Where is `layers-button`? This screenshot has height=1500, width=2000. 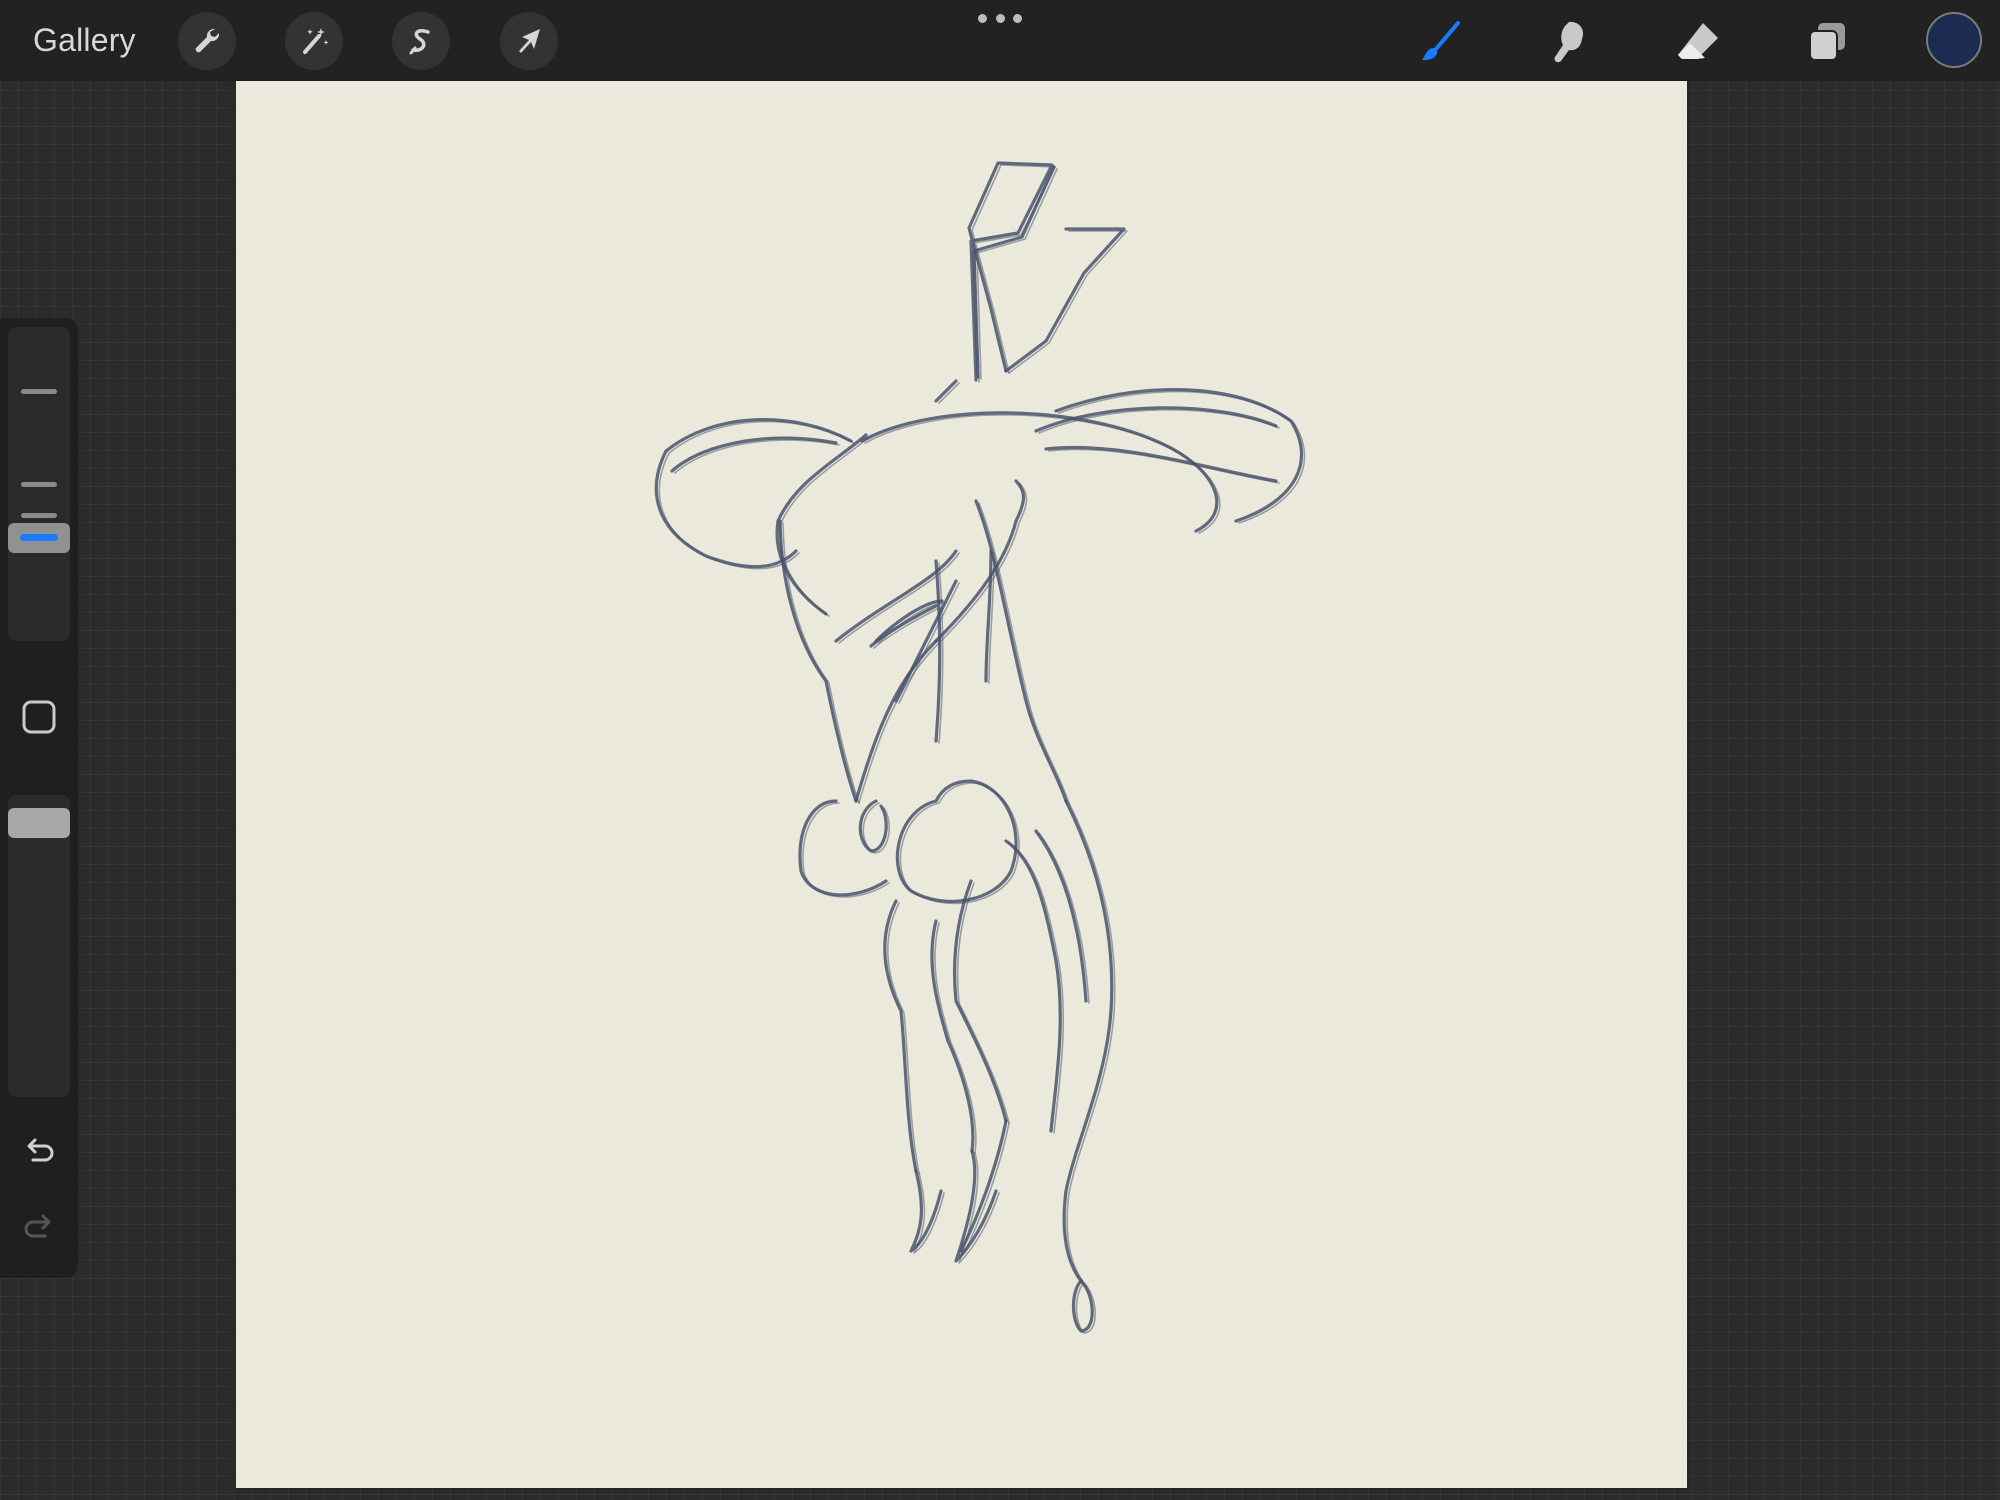
layers-button is located at coordinates (1827, 42).